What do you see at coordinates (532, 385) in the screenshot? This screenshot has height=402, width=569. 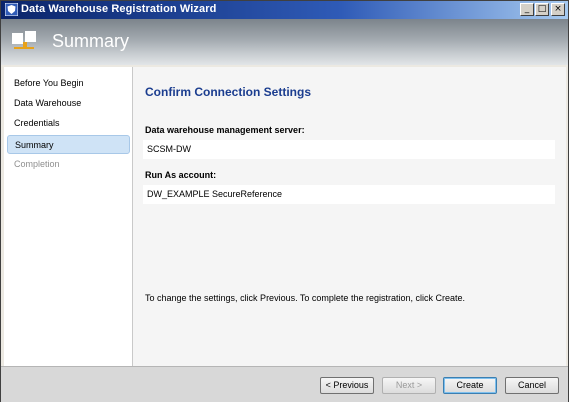 I see `cancel-button: Cancel` at bounding box center [532, 385].